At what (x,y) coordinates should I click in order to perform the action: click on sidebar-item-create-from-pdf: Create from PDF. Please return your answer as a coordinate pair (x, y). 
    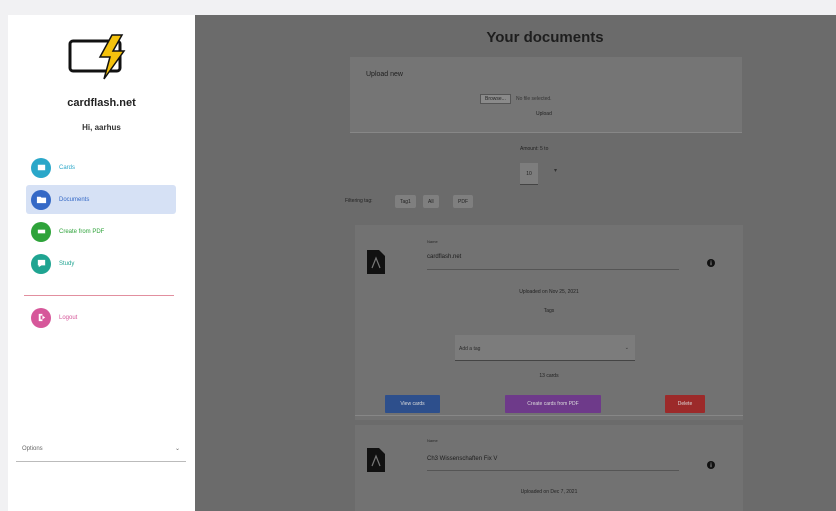
    Looking at the image, I should click on (101, 231).